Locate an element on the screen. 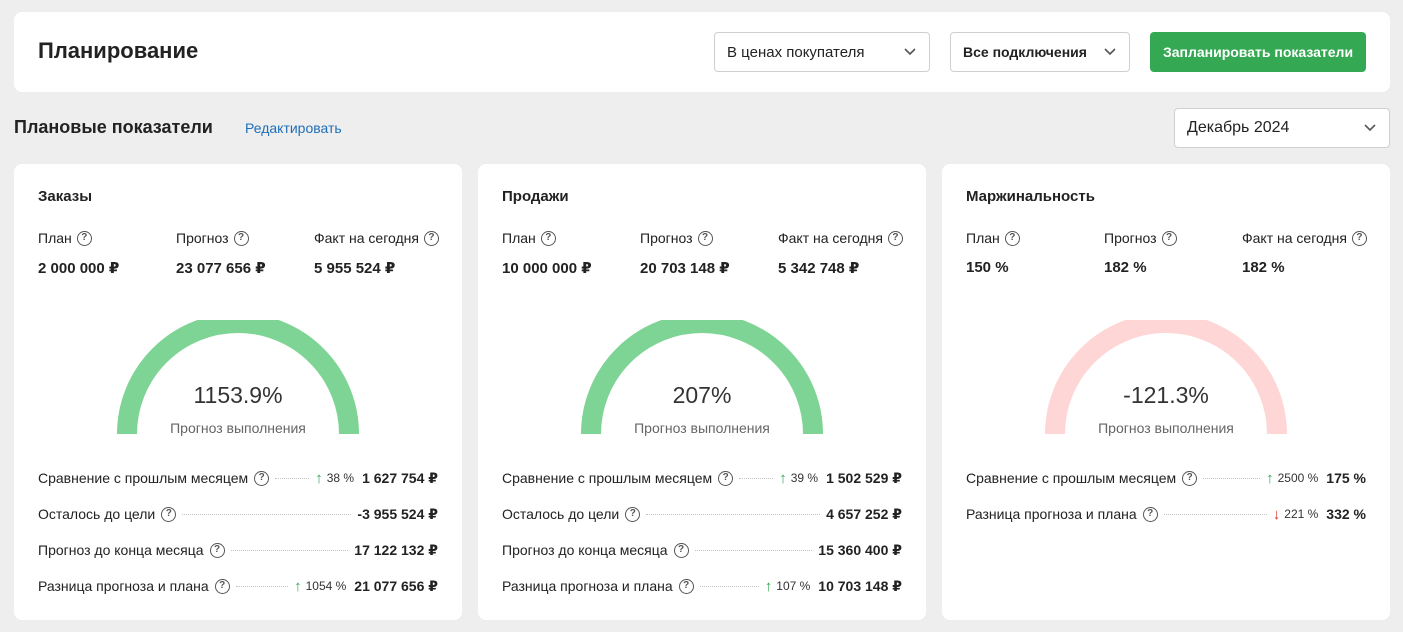 Image resolution: width=1403 pixels, height=632 pixels. stat-row: Прогноз до конца месяца ? 15 360 400 ₽ is located at coordinates (702, 550).